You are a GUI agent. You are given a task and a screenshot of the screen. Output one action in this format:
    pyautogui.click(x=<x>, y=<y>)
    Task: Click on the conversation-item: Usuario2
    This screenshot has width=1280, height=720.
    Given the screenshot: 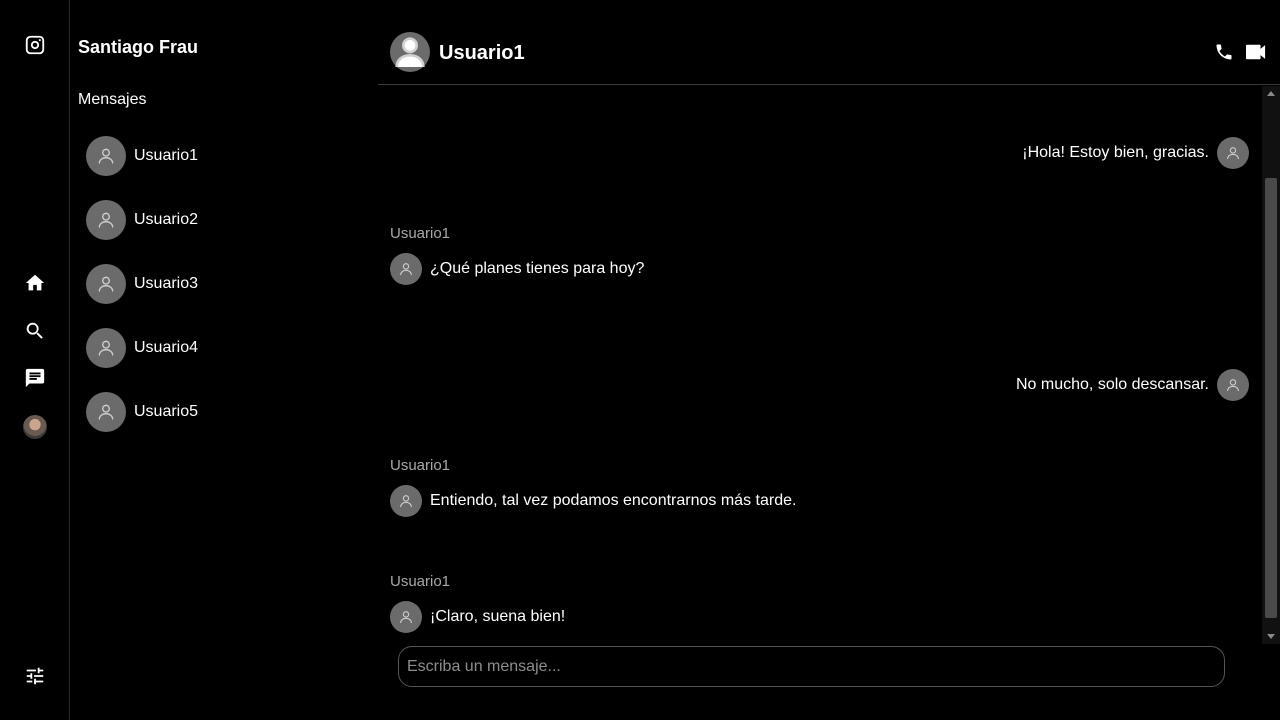 What is the action you would take?
    pyautogui.click(x=226, y=220)
    